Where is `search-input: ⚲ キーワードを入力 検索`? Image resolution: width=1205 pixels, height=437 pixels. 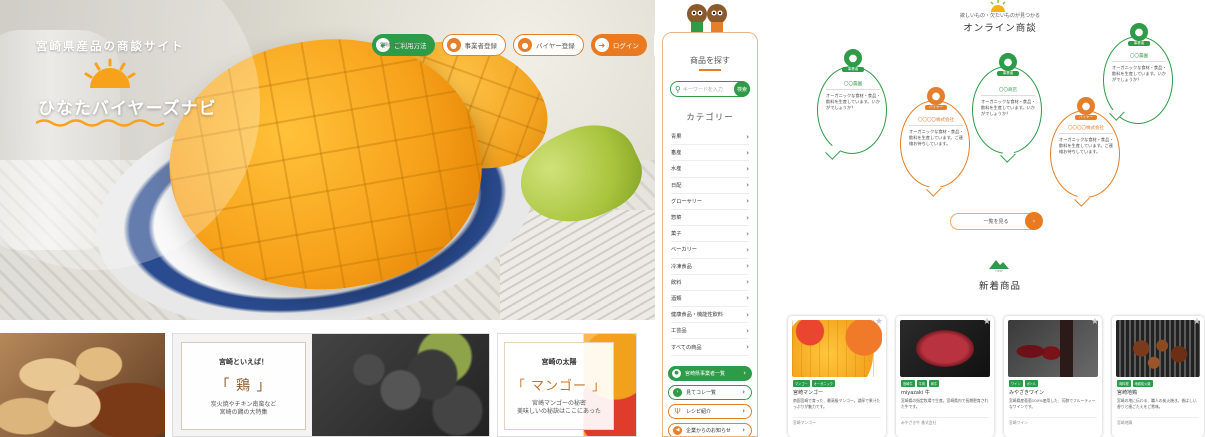
search-input: ⚲ キーワードを入力 検索 is located at coordinates (710, 89).